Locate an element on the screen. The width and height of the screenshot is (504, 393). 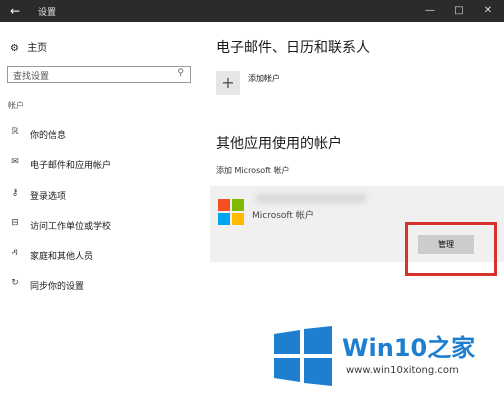
sidebar-item-label: 登录选项 is located at coordinates (48, 197).